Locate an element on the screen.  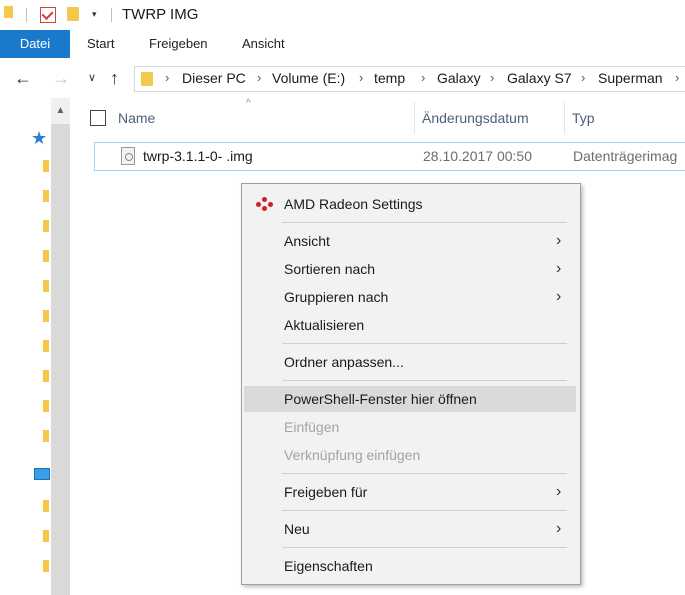
up-arrow-icon: ↑ is located at coordinates (114, 78).